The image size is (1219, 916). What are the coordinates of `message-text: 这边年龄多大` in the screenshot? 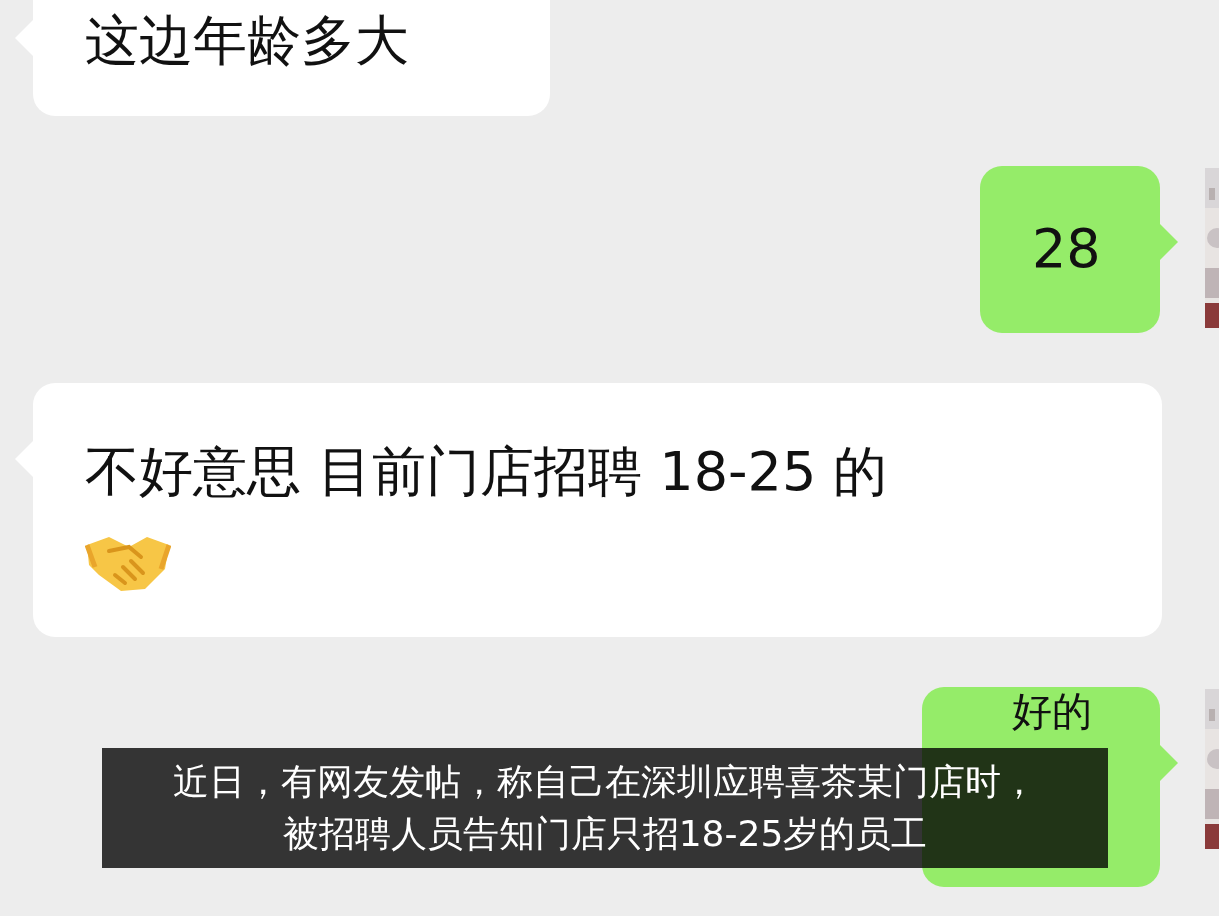 It's located at (247, 41).